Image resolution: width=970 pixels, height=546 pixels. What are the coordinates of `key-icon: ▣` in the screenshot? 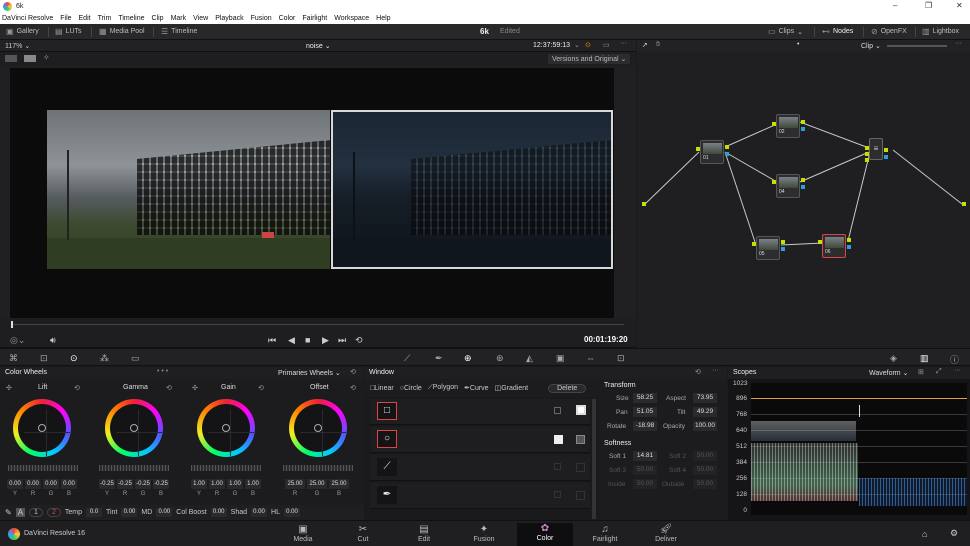 It's located at (560, 358).